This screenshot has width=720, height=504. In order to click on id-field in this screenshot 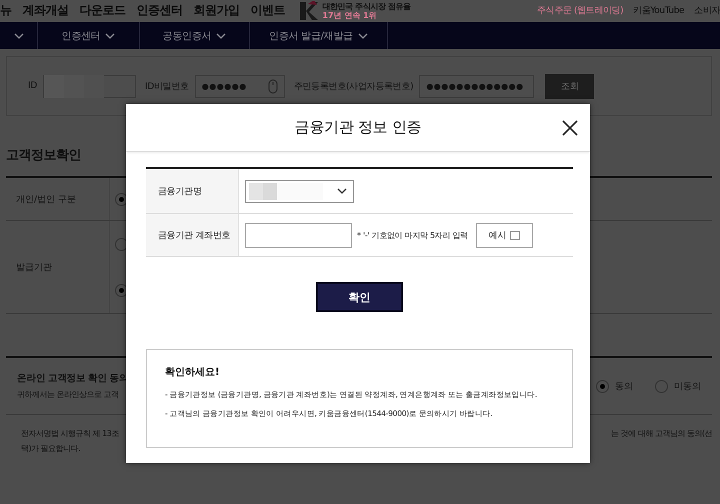, I will do `click(89, 86)`.